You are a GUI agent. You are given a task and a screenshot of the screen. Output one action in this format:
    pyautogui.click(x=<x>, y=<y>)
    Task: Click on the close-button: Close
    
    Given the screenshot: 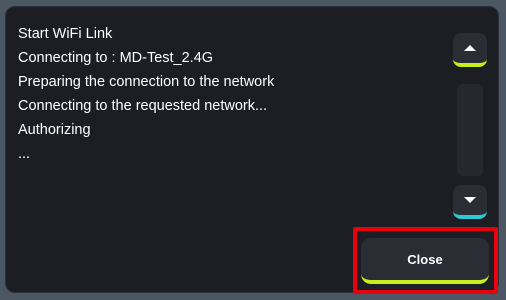 What is the action you would take?
    pyautogui.click(x=425, y=261)
    